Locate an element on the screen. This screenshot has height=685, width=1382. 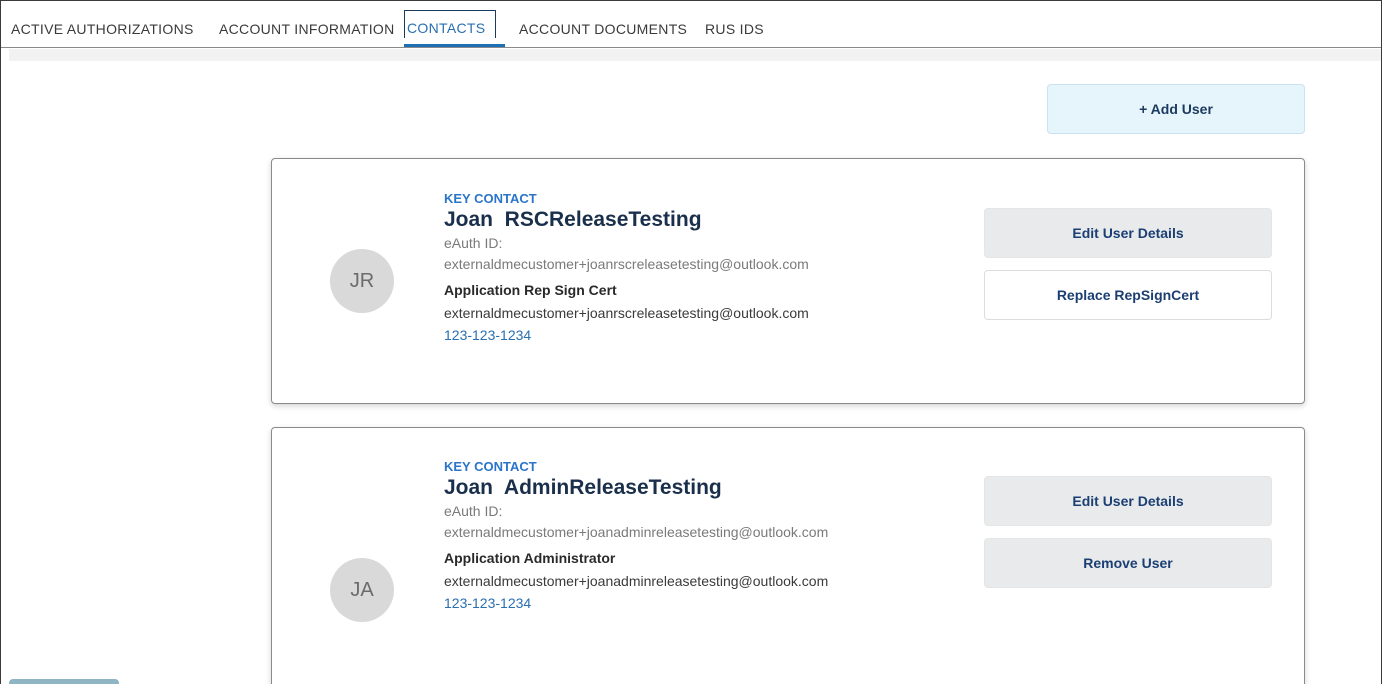
tab-contacts: CONTACTS is located at coordinates (450, 24).